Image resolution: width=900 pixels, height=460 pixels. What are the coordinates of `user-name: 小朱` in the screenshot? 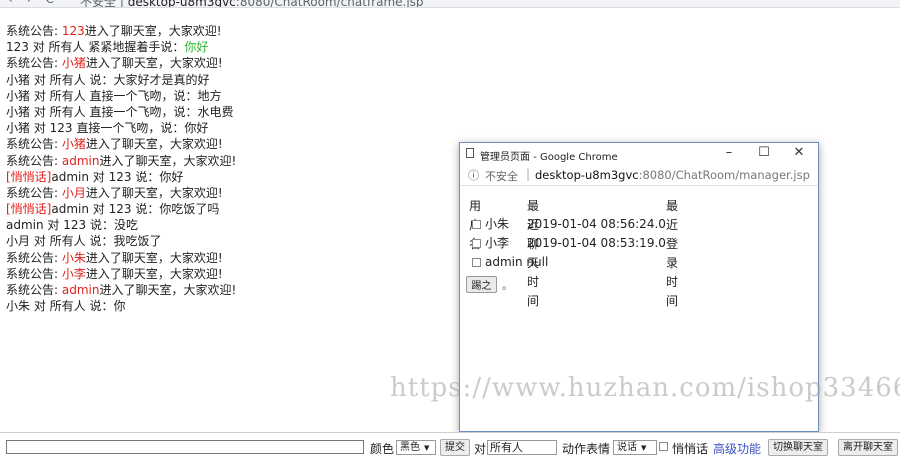 It's located at (497, 224).